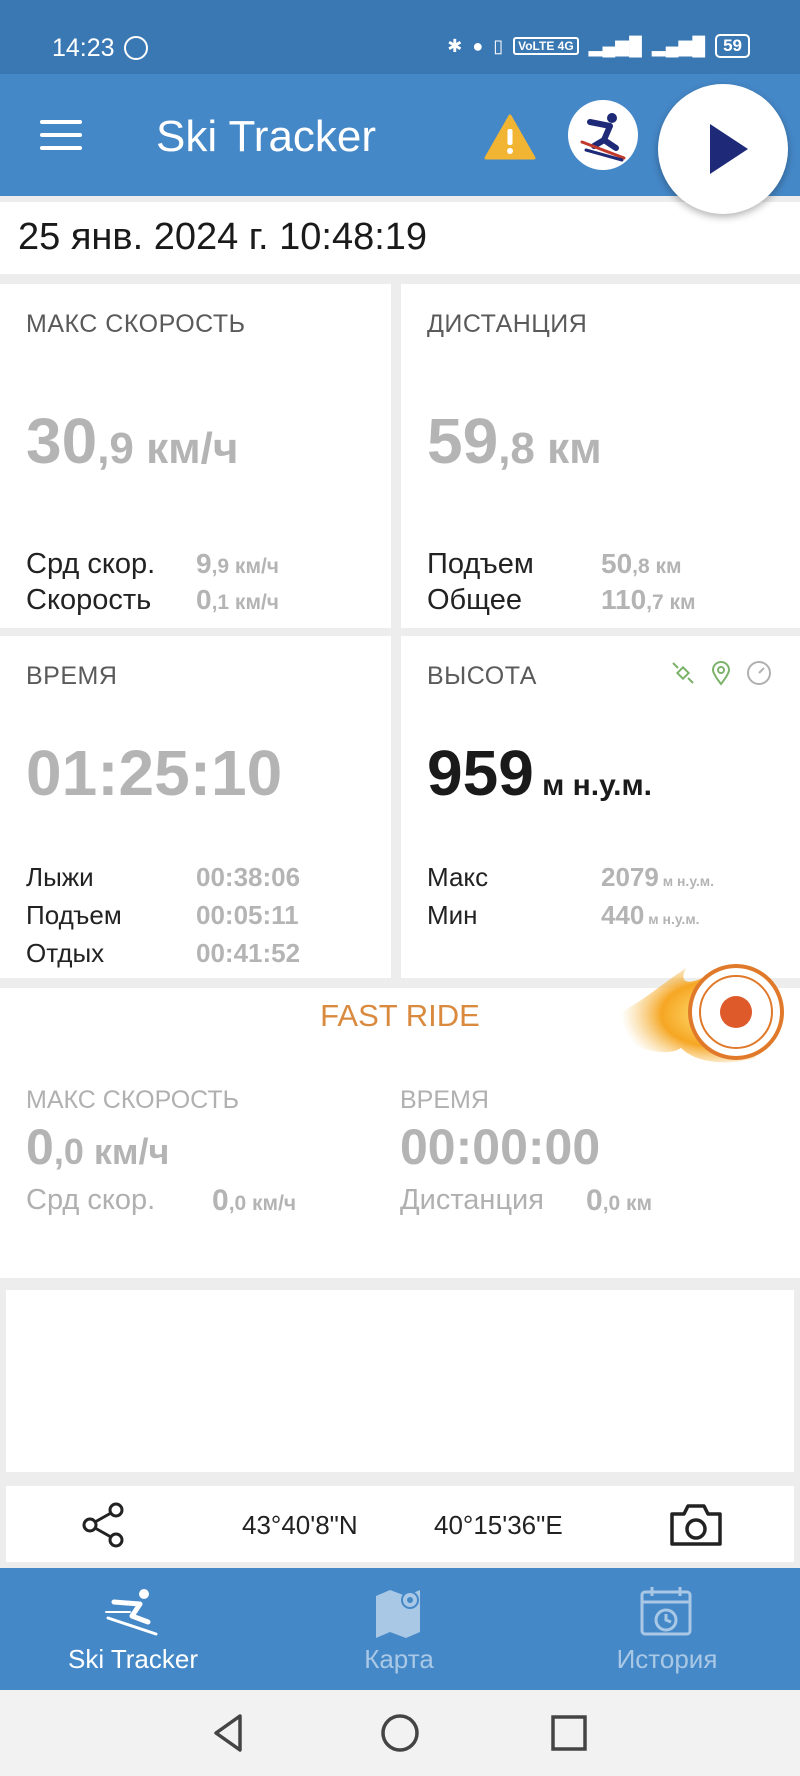 Image resolution: width=800 pixels, height=1776 pixels. What do you see at coordinates (514, 441) in the screenshot?
I see `distance-value: 59,8 км` at bounding box center [514, 441].